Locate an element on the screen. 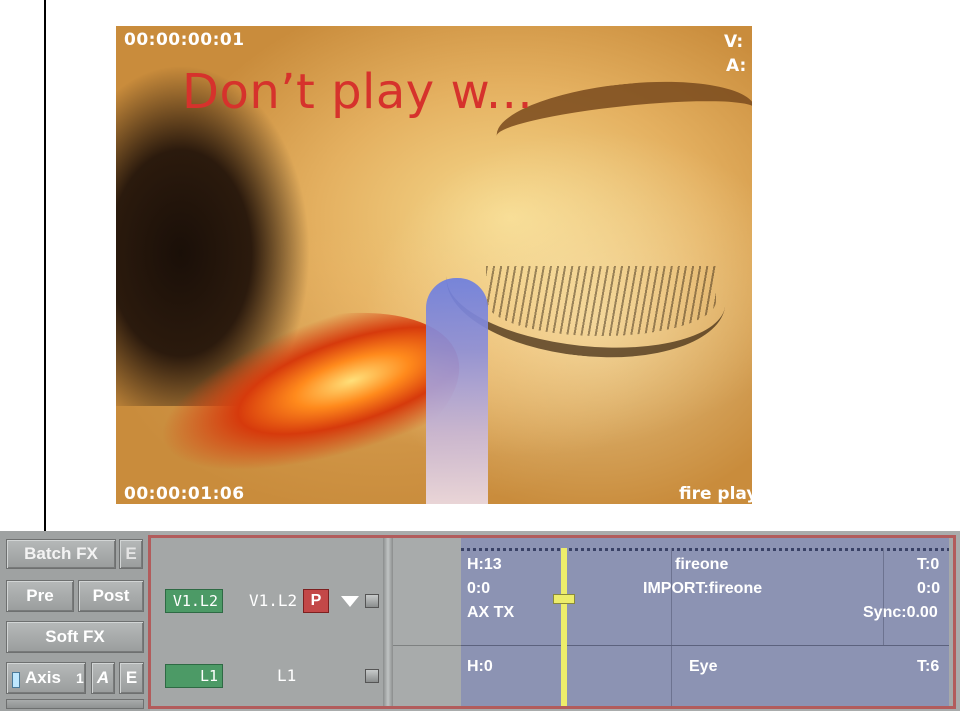  priority-button: P is located at coordinates (316, 601).